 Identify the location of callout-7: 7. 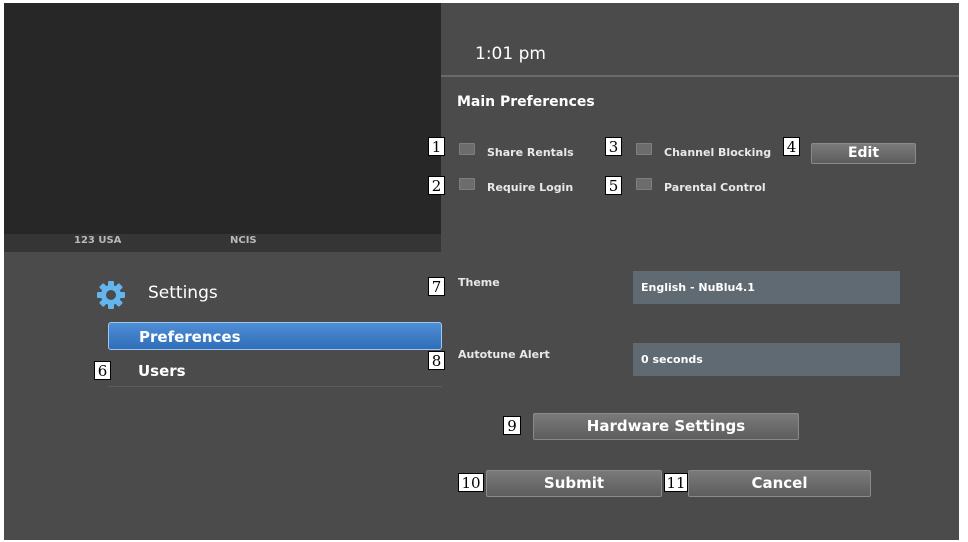
(436, 286).